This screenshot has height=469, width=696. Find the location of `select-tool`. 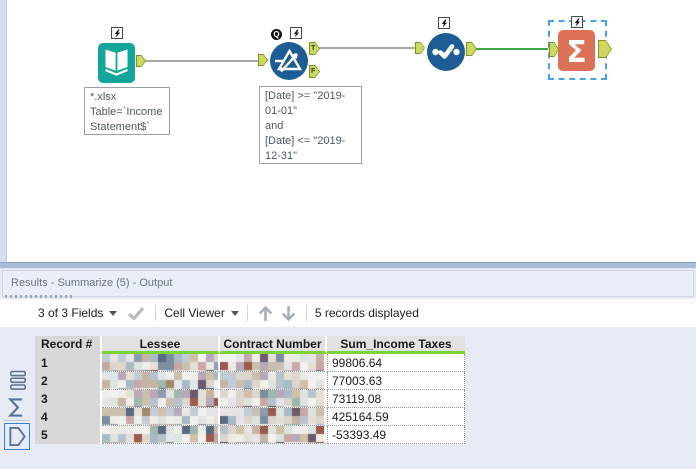

select-tool is located at coordinates (446, 52).